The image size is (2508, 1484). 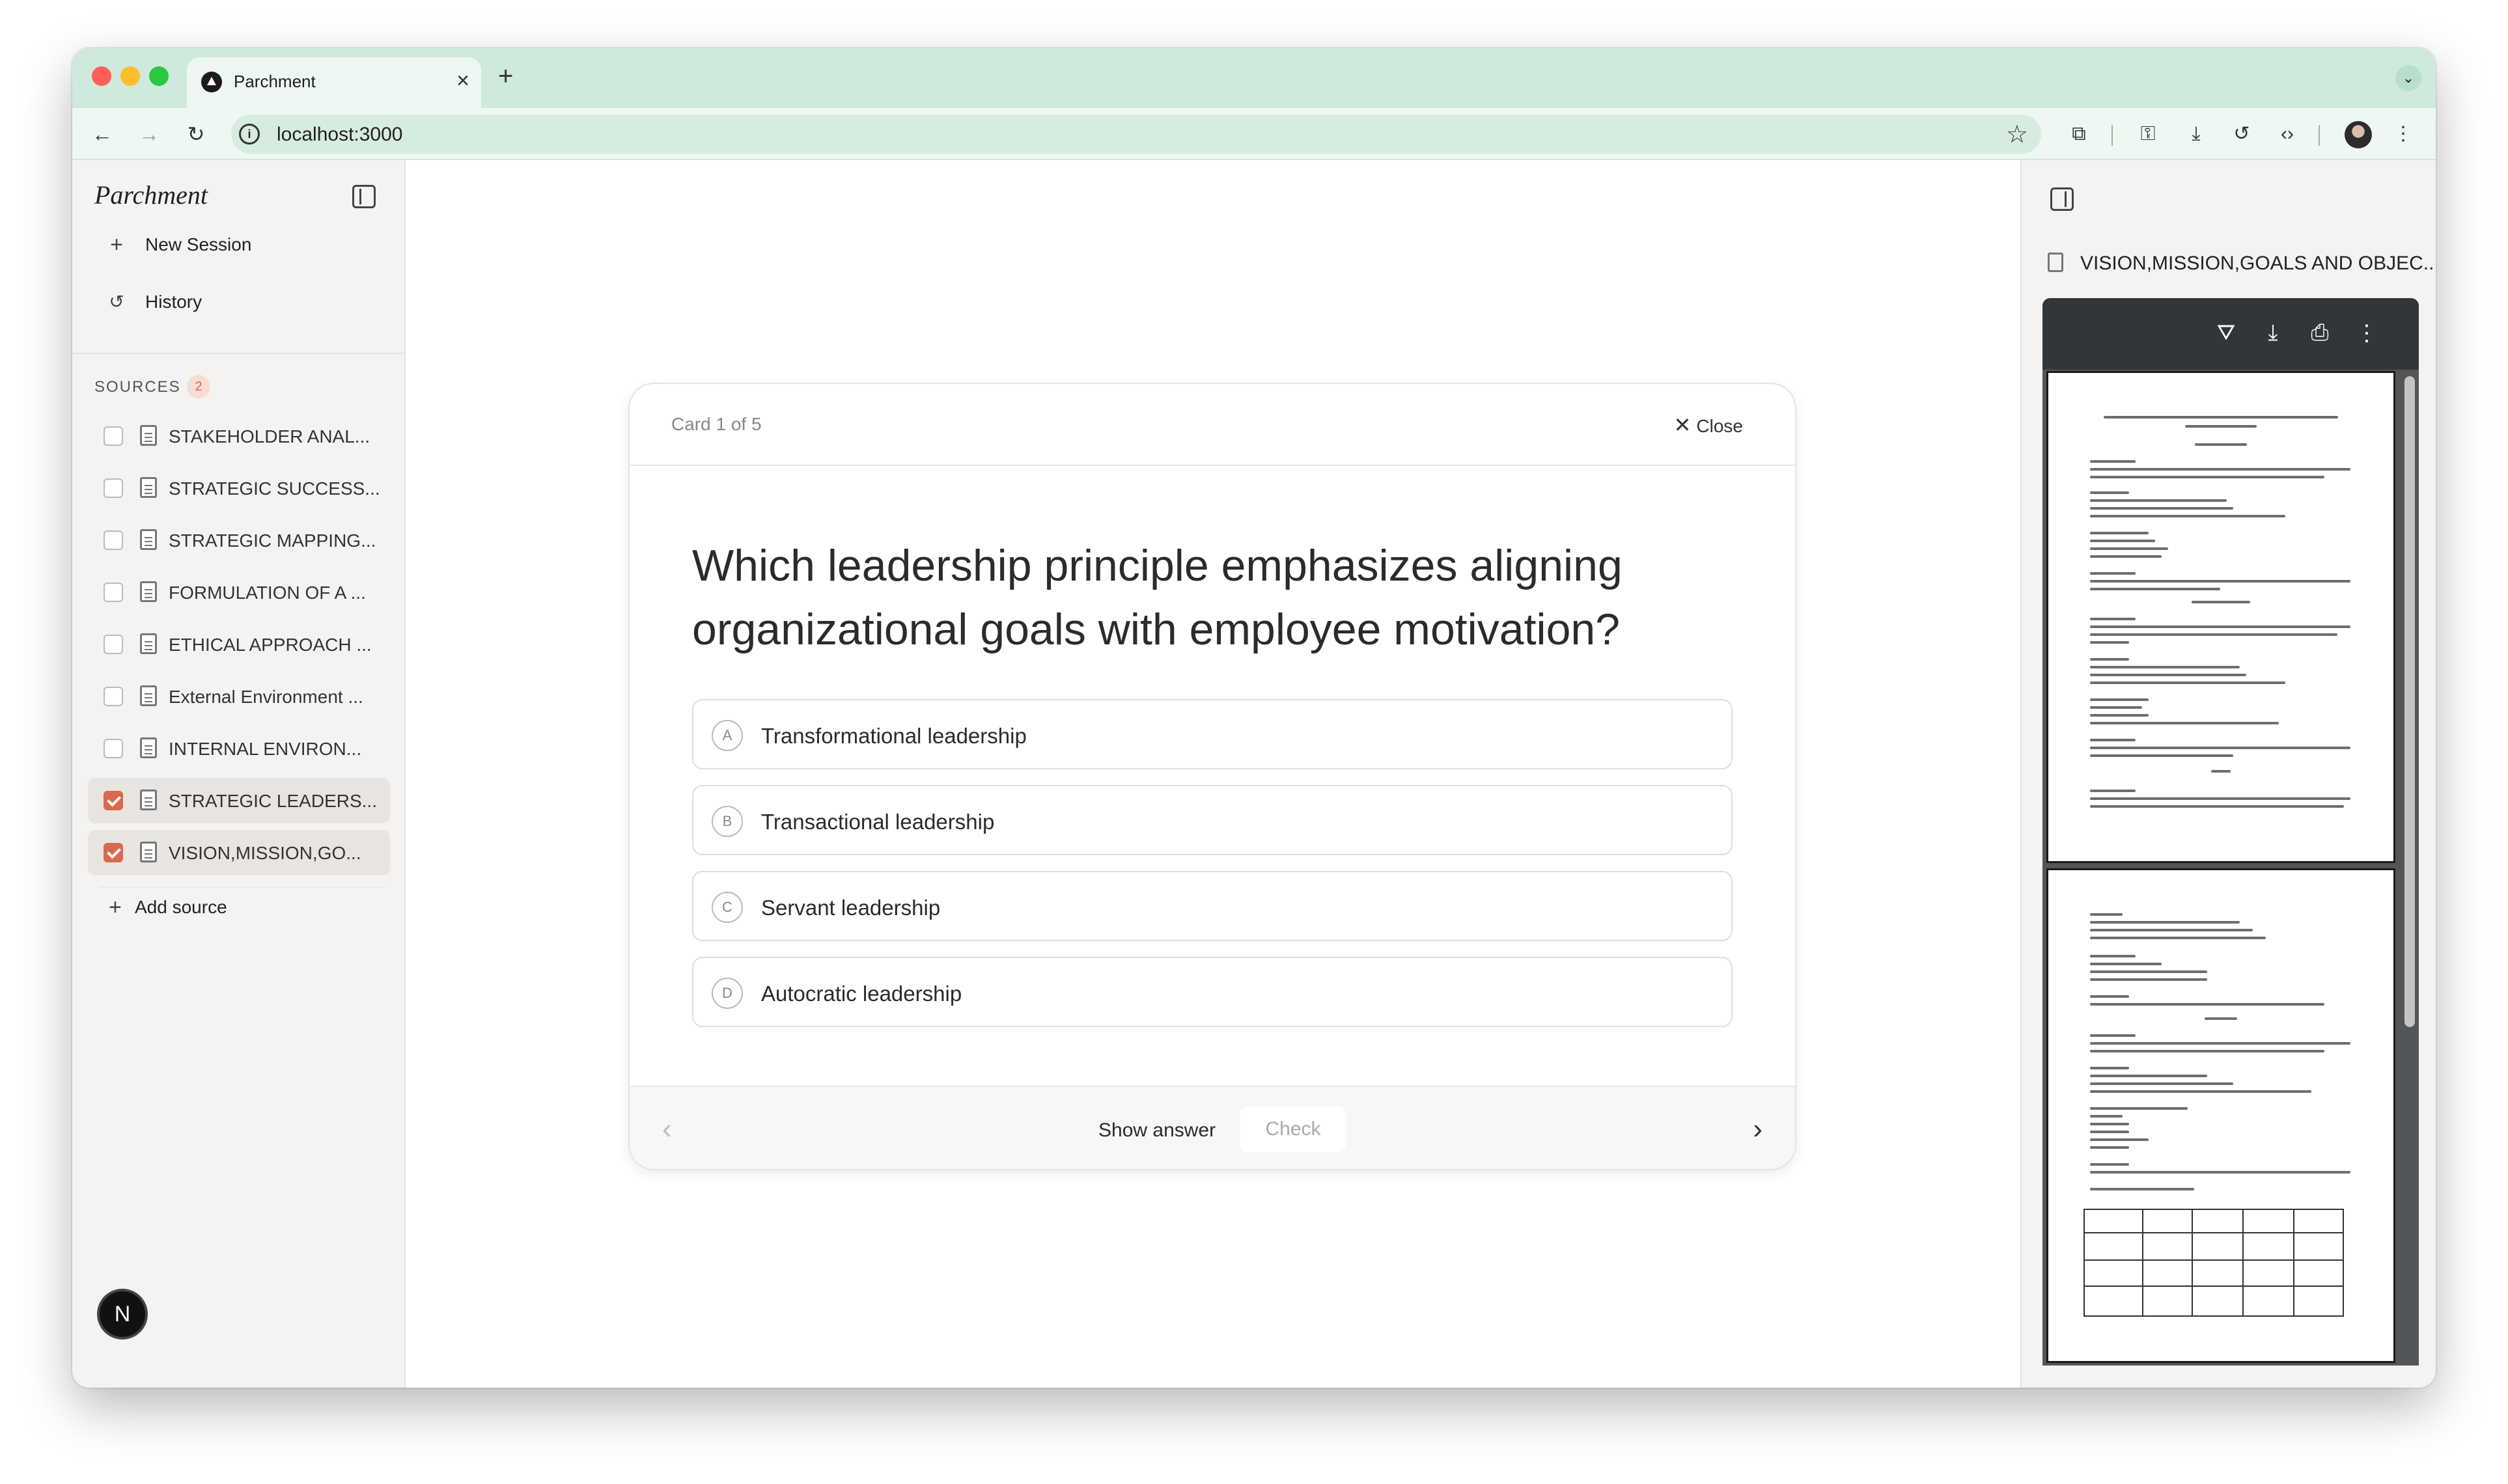 I want to click on answer-option-d: D Autocratic leadership, so click(x=1212, y=992).